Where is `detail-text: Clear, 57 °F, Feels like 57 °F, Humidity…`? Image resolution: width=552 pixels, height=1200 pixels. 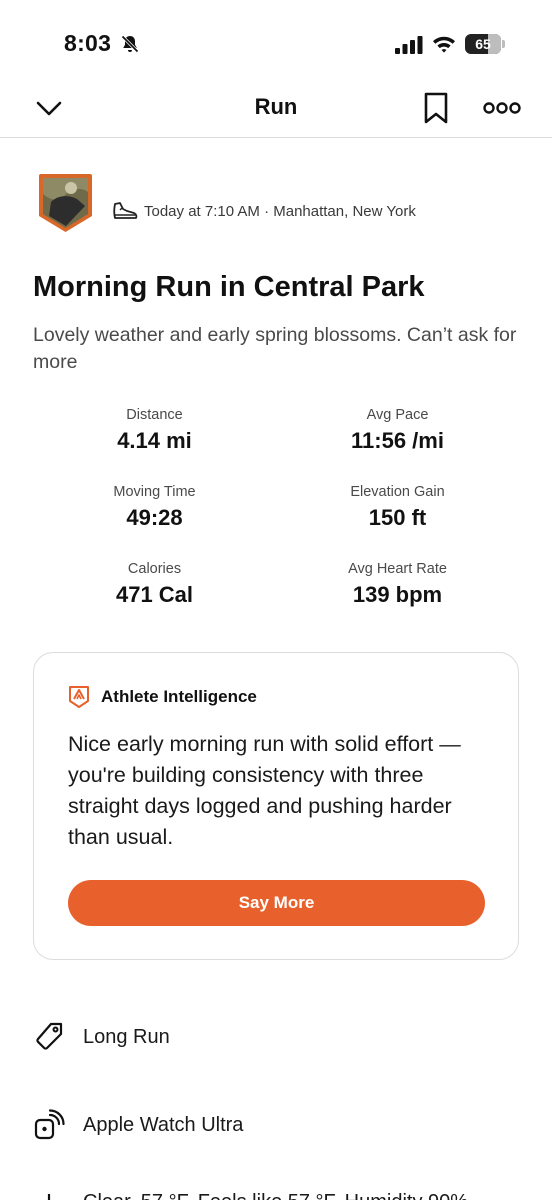
detail-text: Clear, 57 °F, Feels like 57 °F, Humidity… is located at coordinates (275, 1195).